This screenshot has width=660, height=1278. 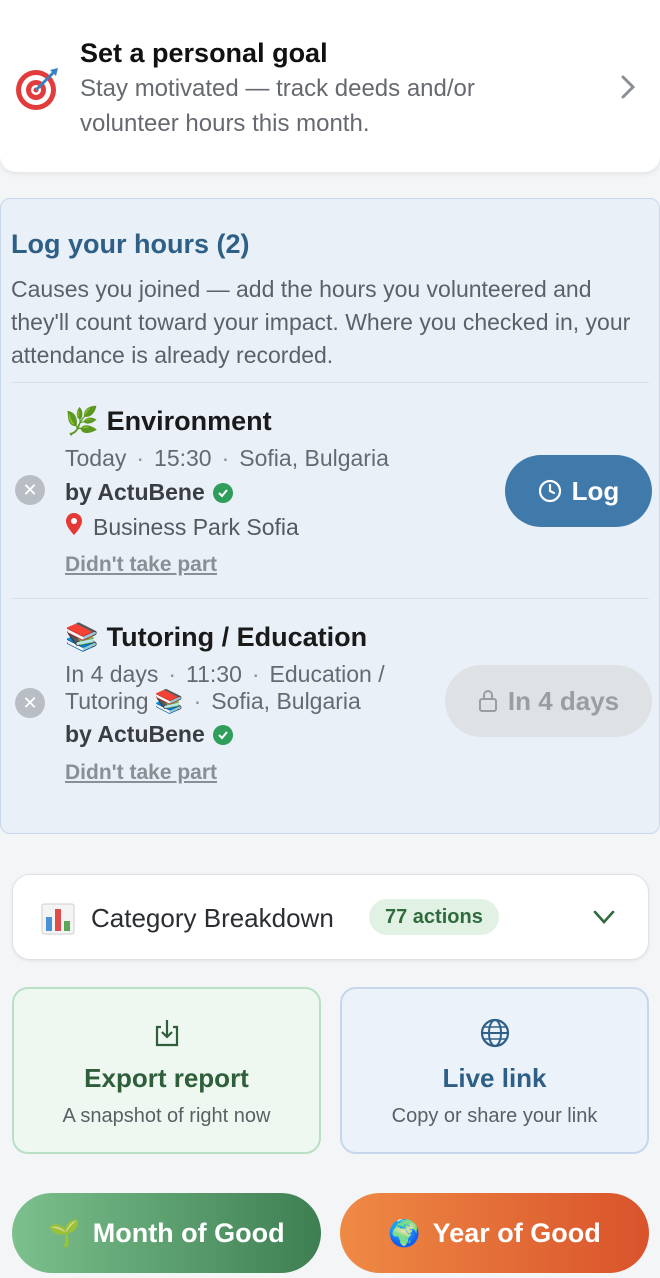 What do you see at coordinates (434, 917) in the screenshot?
I see `actions-count-badge: 77 actions` at bounding box center [434, 917].